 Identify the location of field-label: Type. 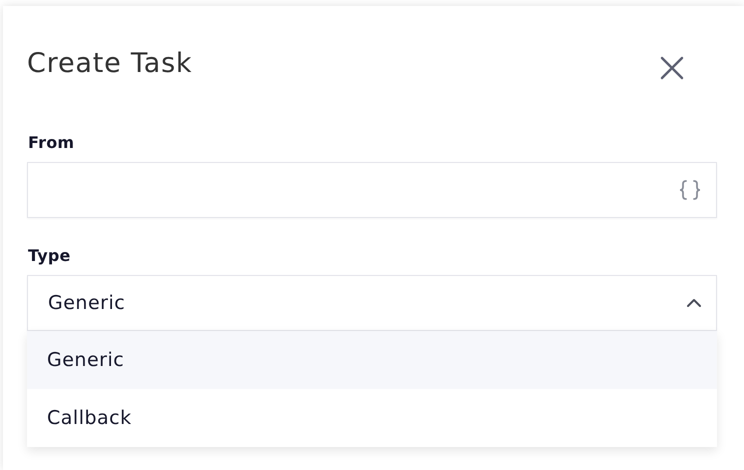
(50, 255).